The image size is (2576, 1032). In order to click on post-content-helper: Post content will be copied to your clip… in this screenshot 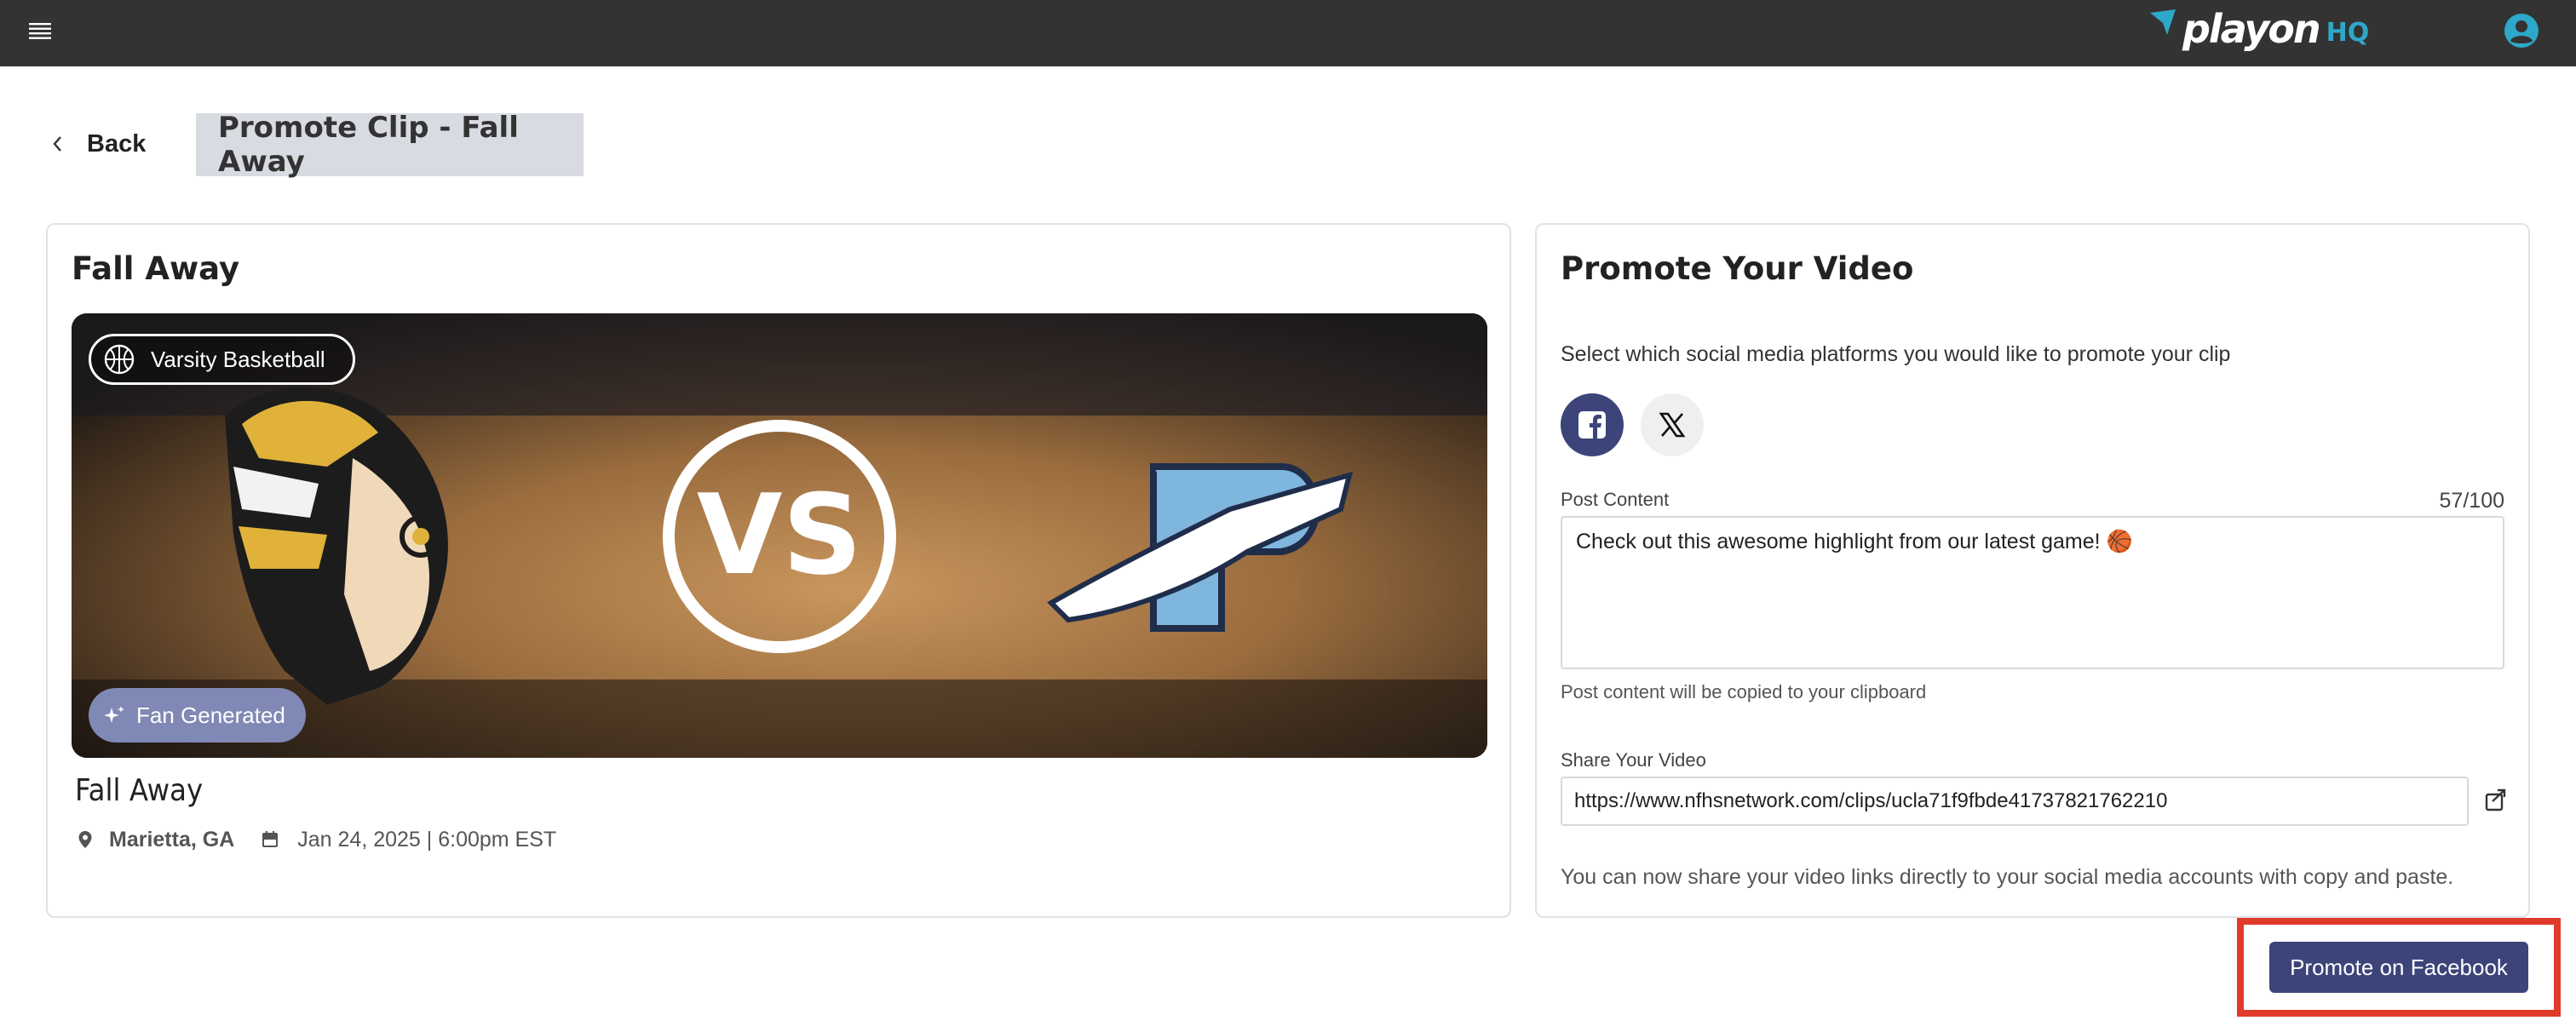, I will do `click(1744, 691)`.